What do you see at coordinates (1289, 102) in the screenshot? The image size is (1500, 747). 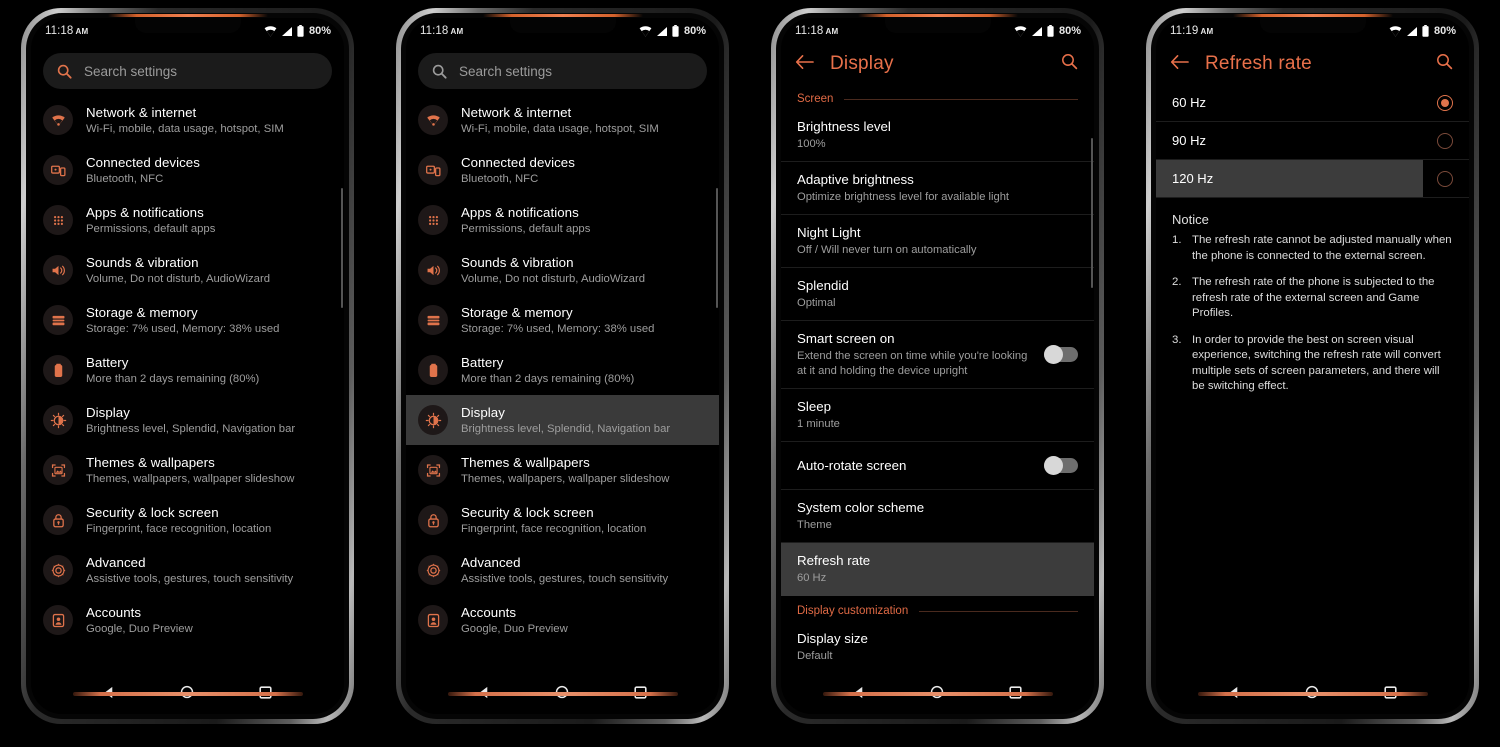 I see `refresh-rate-label-wrap: 60 Hz` at bounding box center [1289, 102].